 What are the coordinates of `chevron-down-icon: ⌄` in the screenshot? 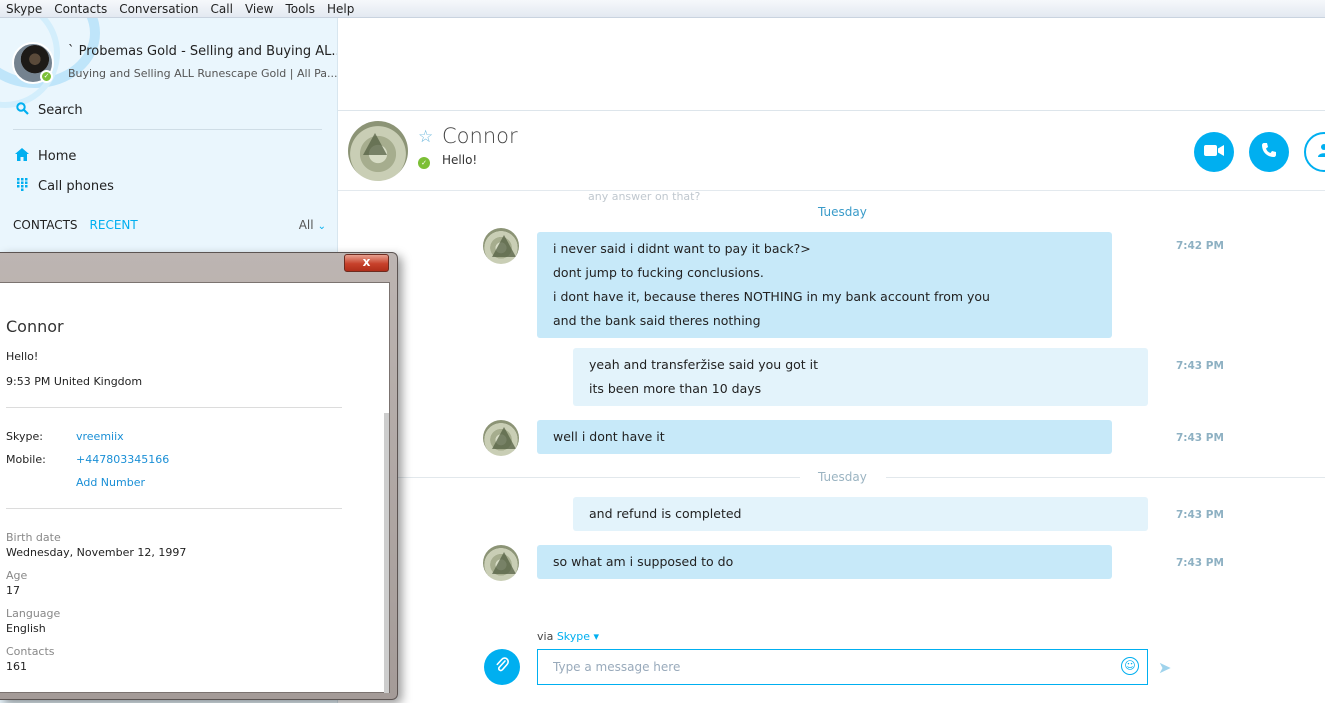 It's located at (321, 226).